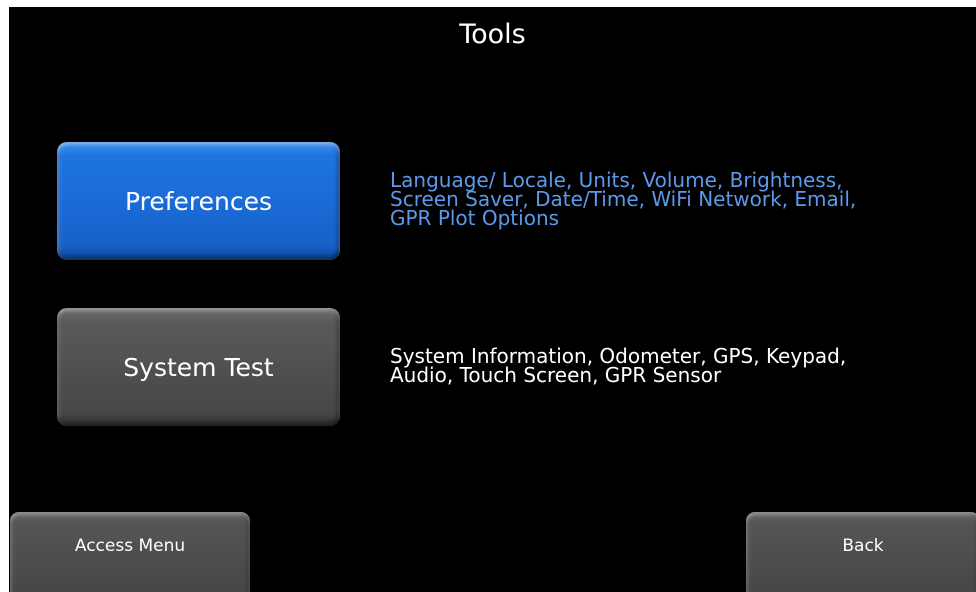 The image size is (976, 592). I want to click on access-menu-button: Access Menu, so click(130, 552).